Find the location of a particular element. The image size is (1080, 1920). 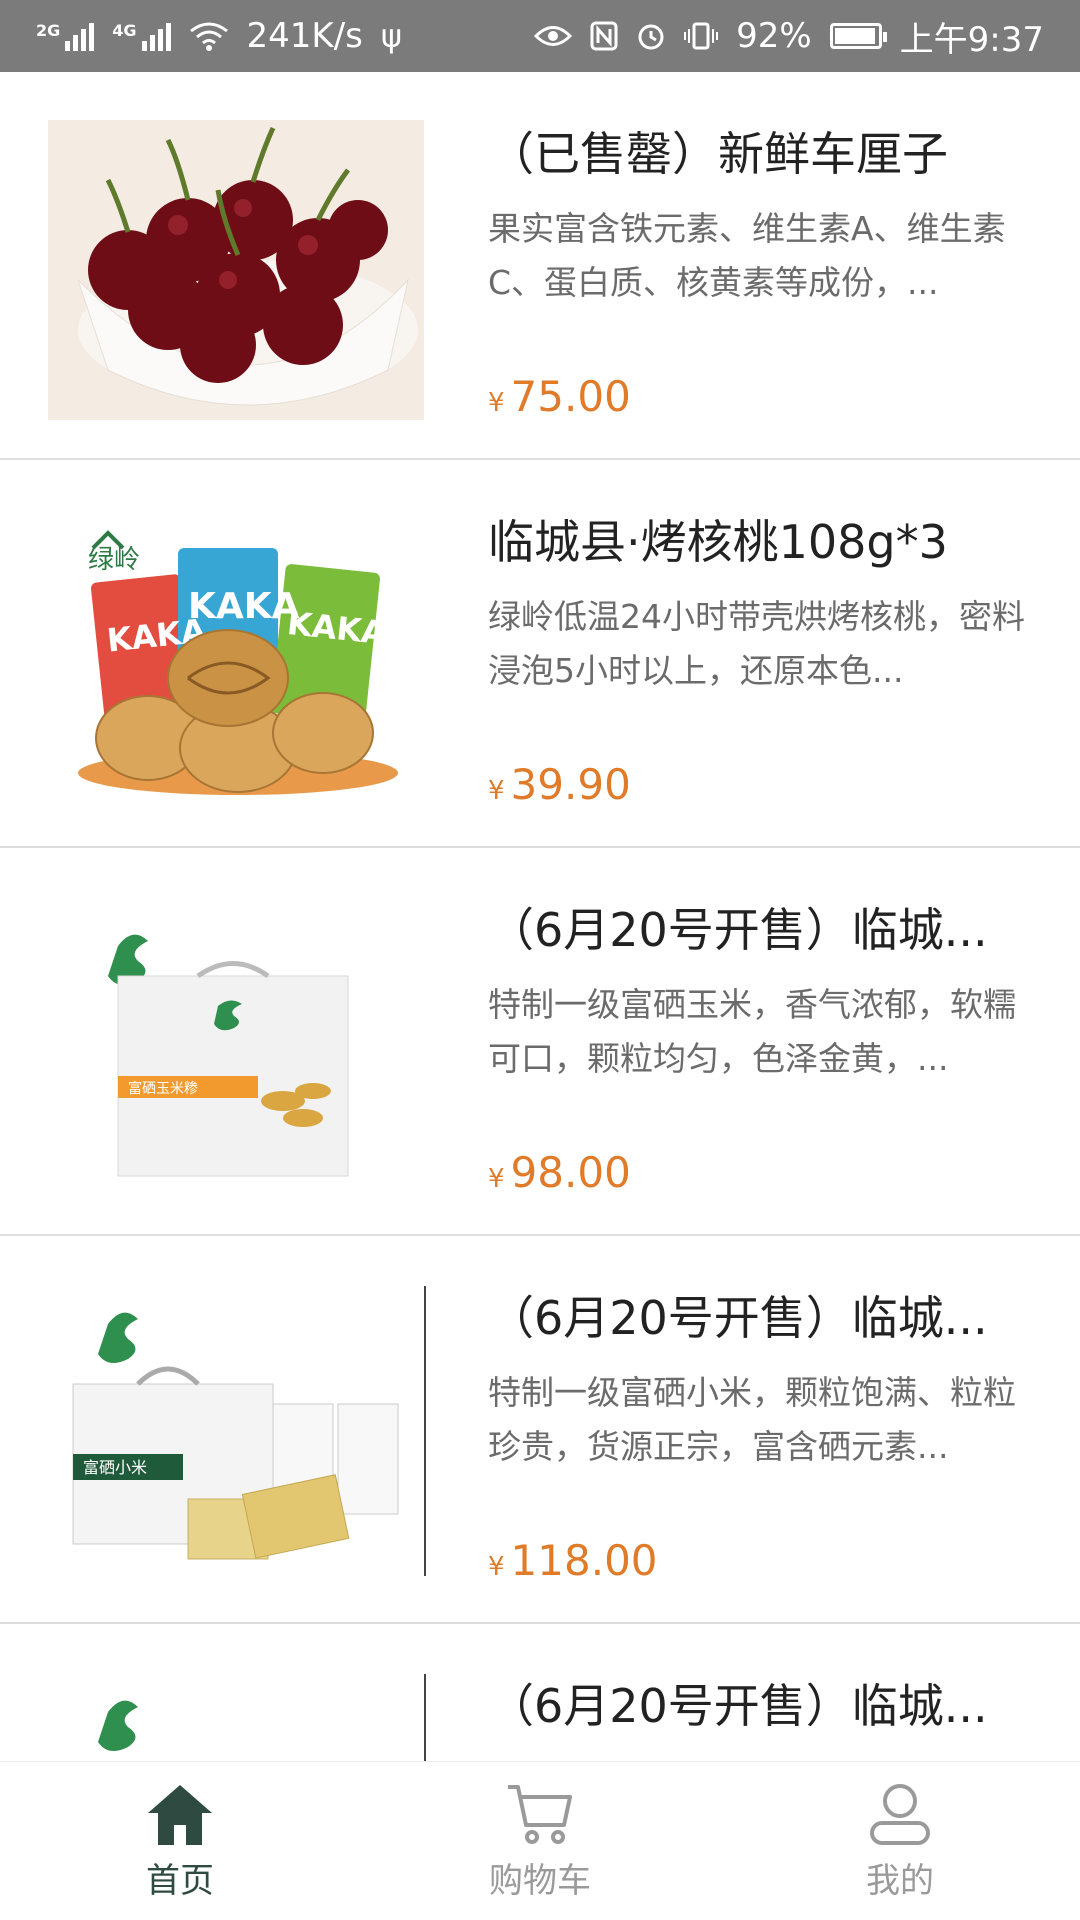

price-value: 75.00 is located at coordinates (570, 396).